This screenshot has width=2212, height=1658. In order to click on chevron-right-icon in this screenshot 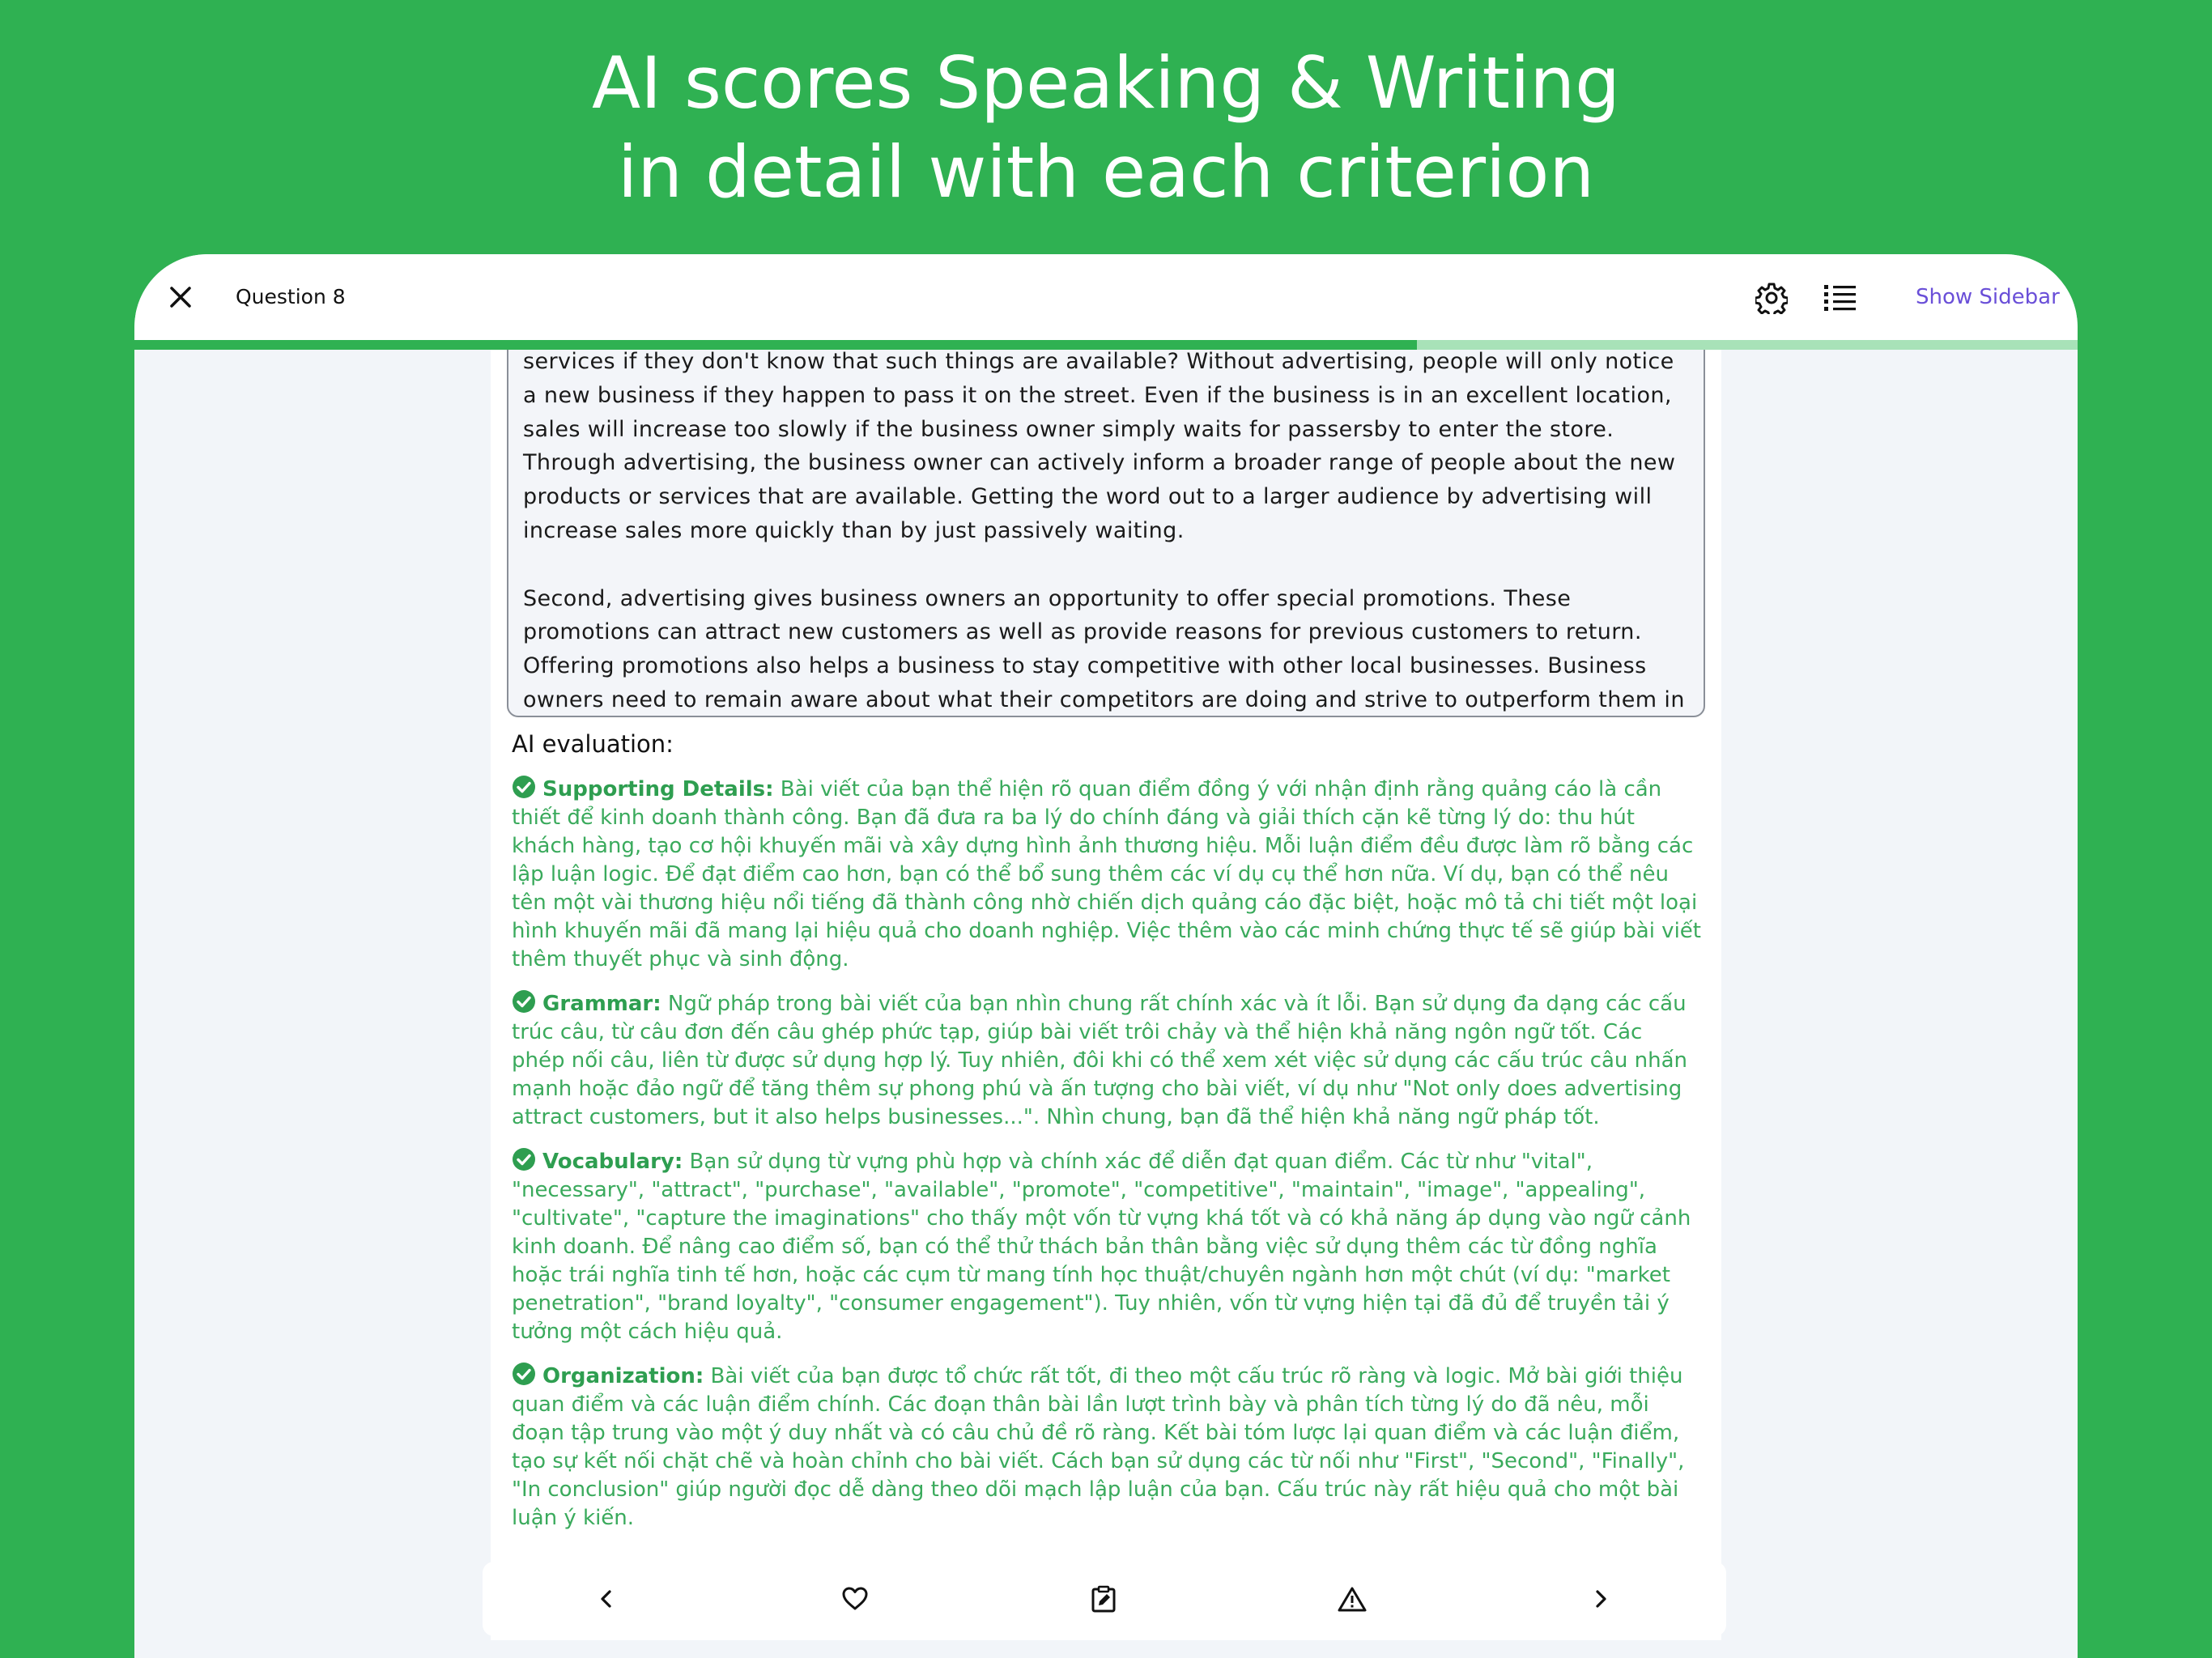, I will do `click(1601, 1599)`.